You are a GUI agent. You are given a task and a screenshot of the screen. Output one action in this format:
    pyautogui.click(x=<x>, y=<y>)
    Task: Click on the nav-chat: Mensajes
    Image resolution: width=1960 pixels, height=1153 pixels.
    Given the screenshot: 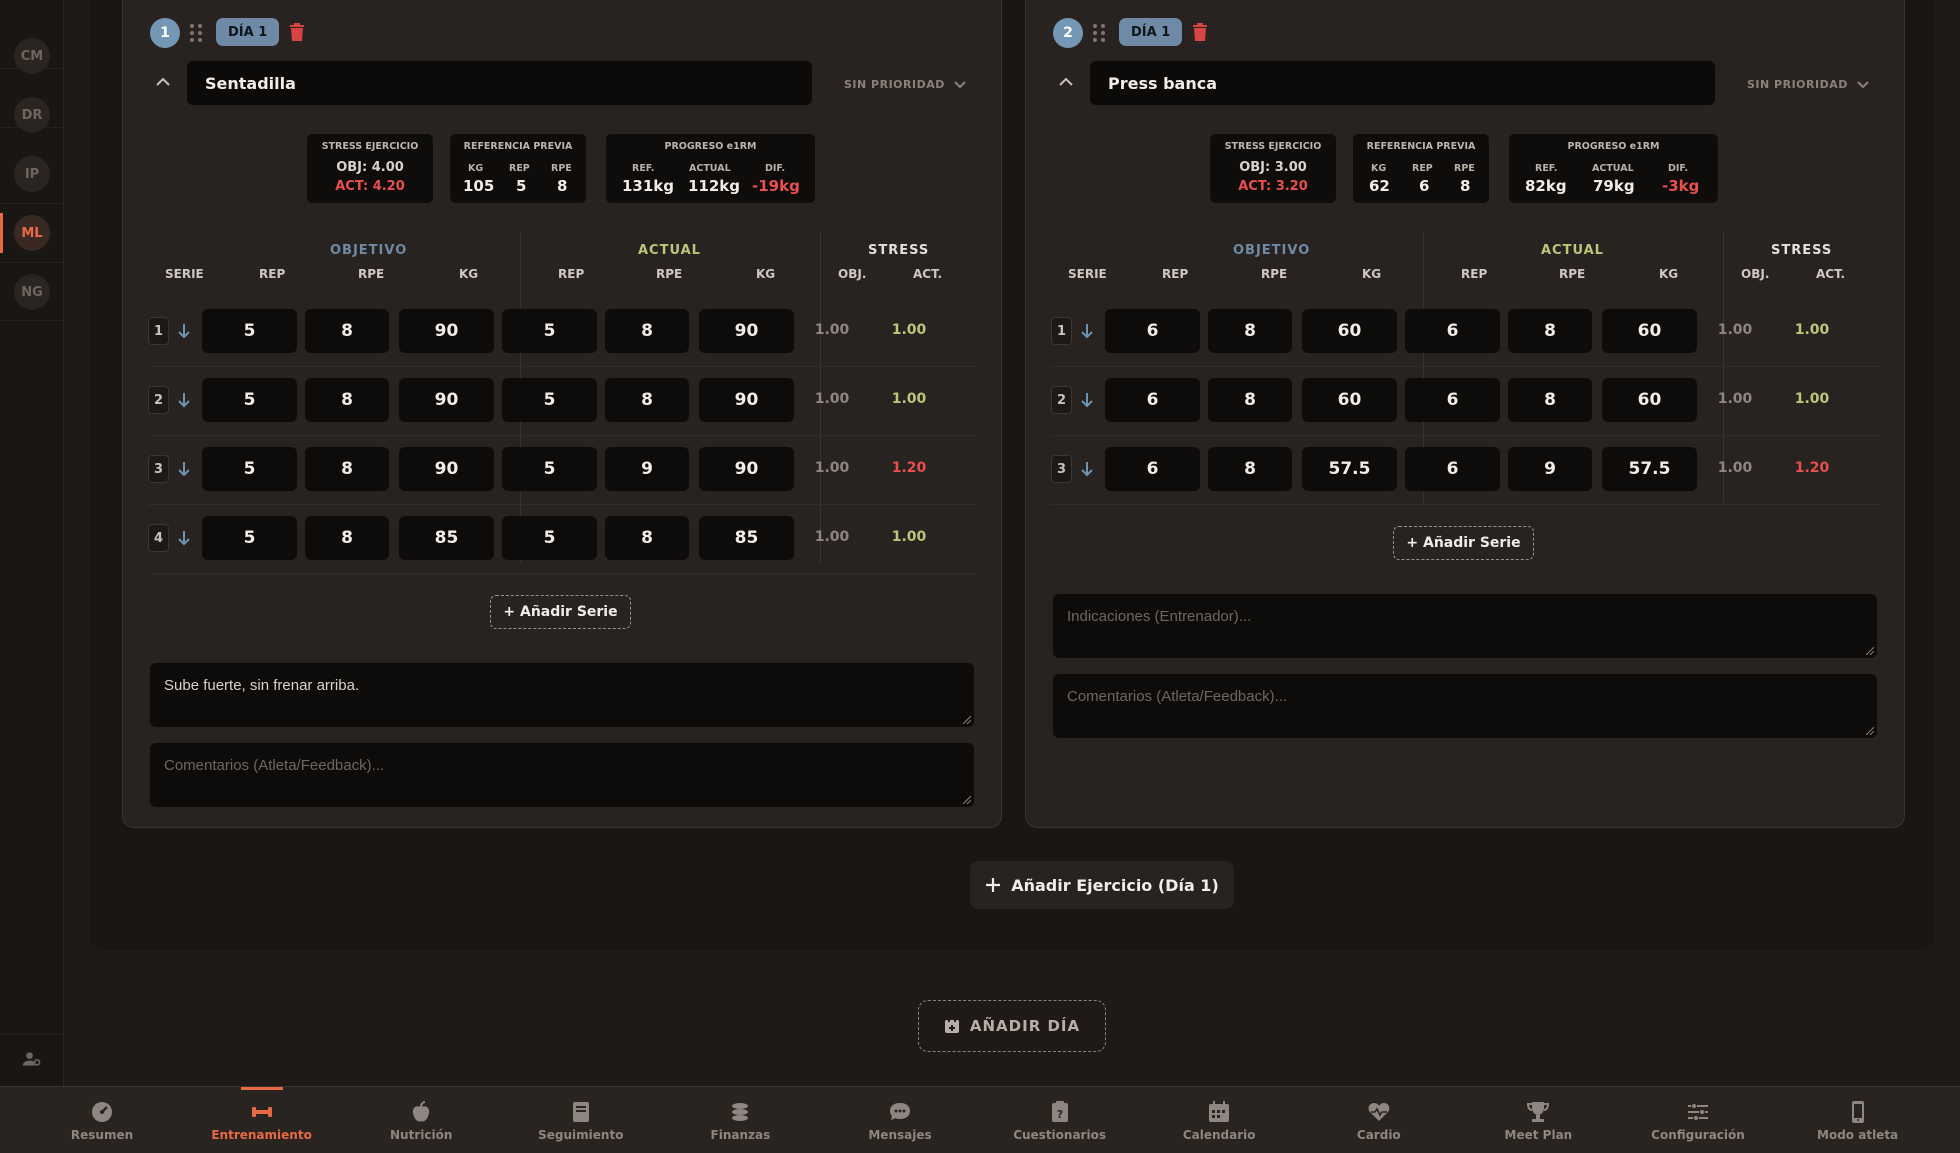 What is the action you would take?
    pyautogui.click(x=900, y=1120)
    